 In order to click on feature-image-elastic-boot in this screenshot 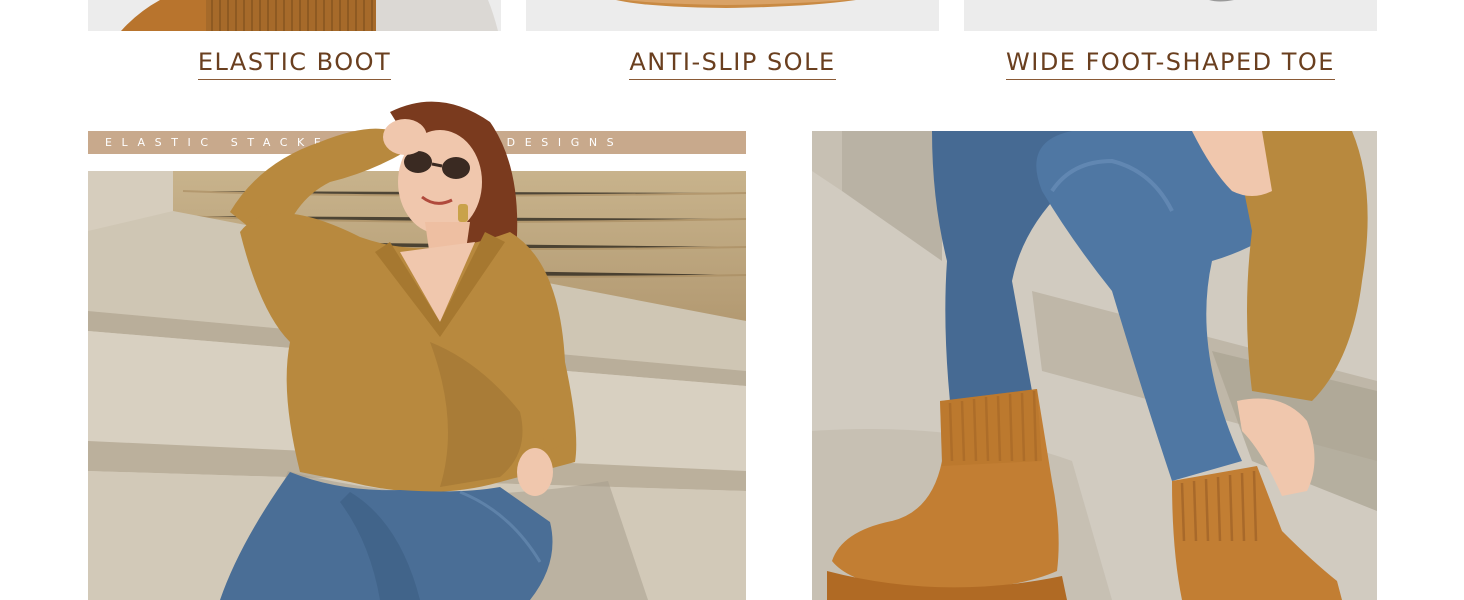, I will do `click(294, 15)`.